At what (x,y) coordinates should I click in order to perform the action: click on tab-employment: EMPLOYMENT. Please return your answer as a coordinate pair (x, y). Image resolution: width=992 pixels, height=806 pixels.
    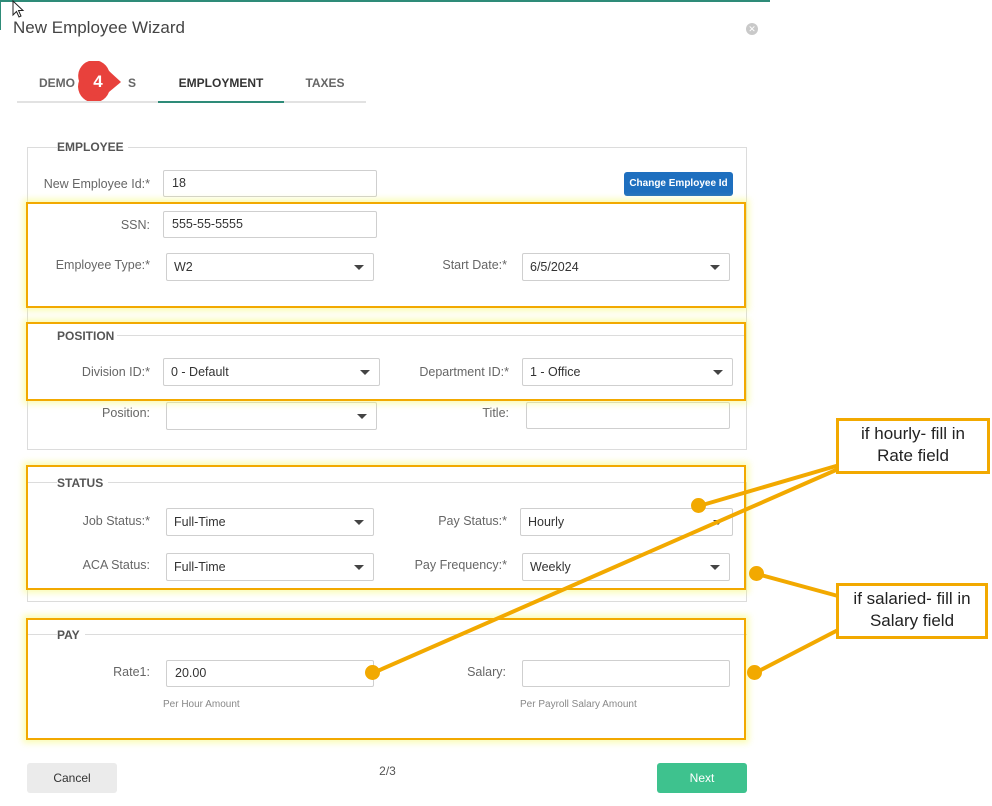
    Looking at the image, I should click on (221, 84).